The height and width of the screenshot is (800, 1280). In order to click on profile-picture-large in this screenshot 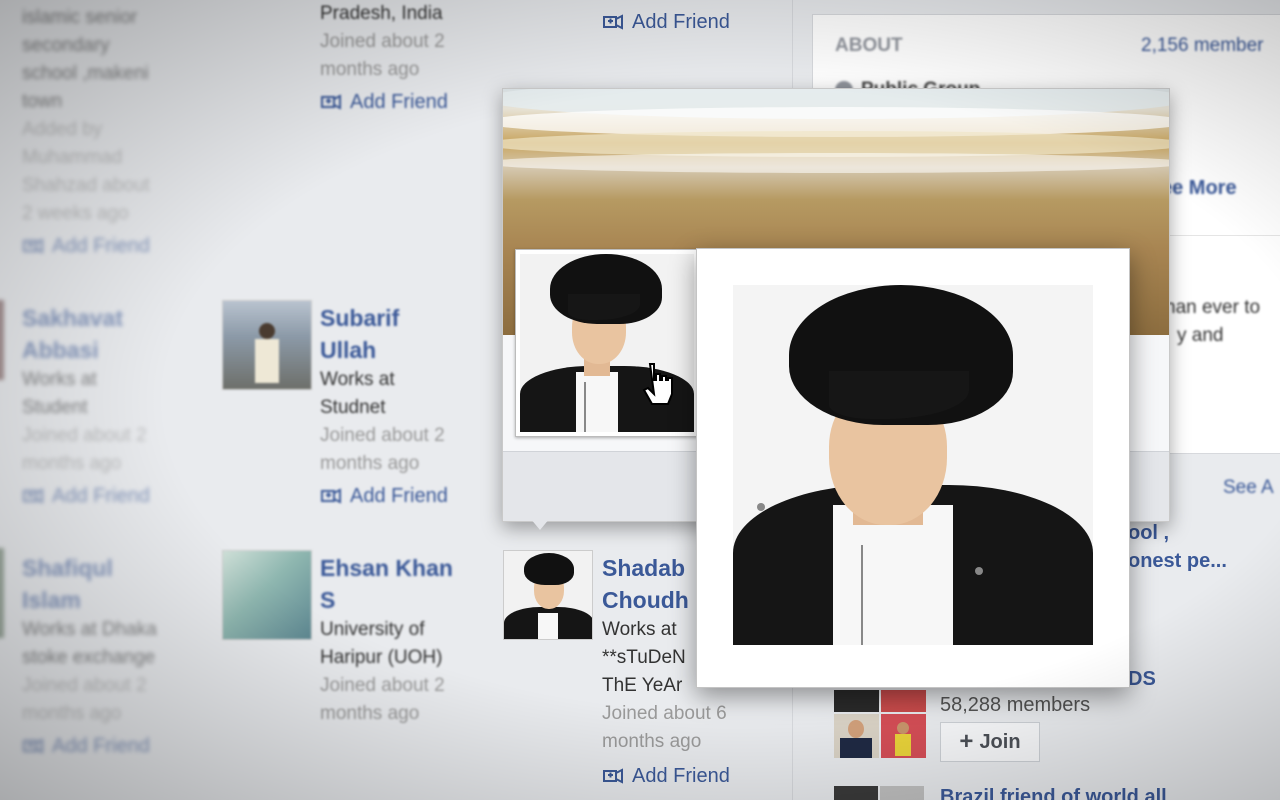, I will do `click(913, 465)`.